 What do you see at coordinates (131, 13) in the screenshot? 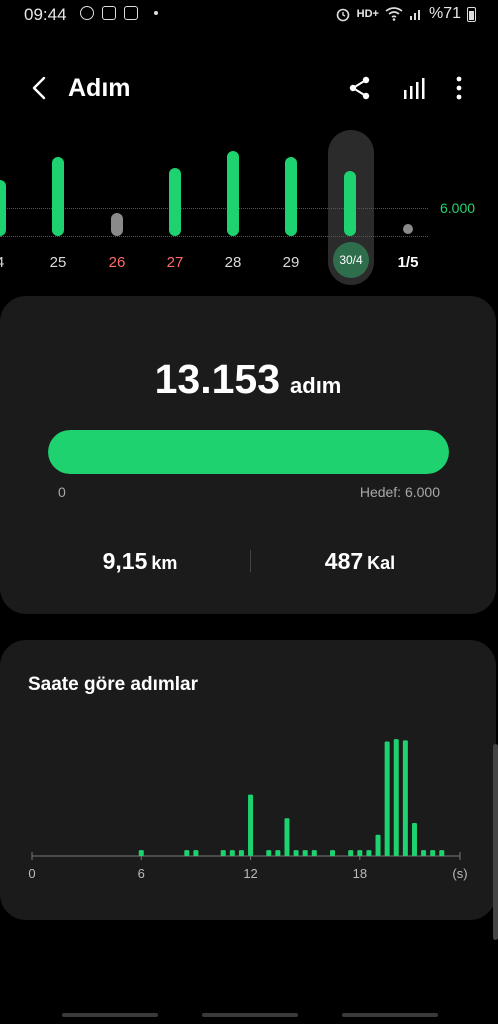
I see `camera-icon` at bounding box center [131, 13].